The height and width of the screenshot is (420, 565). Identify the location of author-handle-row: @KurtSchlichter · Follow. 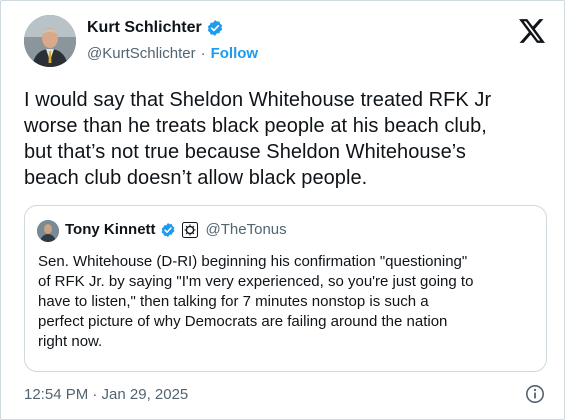
(172, 53).